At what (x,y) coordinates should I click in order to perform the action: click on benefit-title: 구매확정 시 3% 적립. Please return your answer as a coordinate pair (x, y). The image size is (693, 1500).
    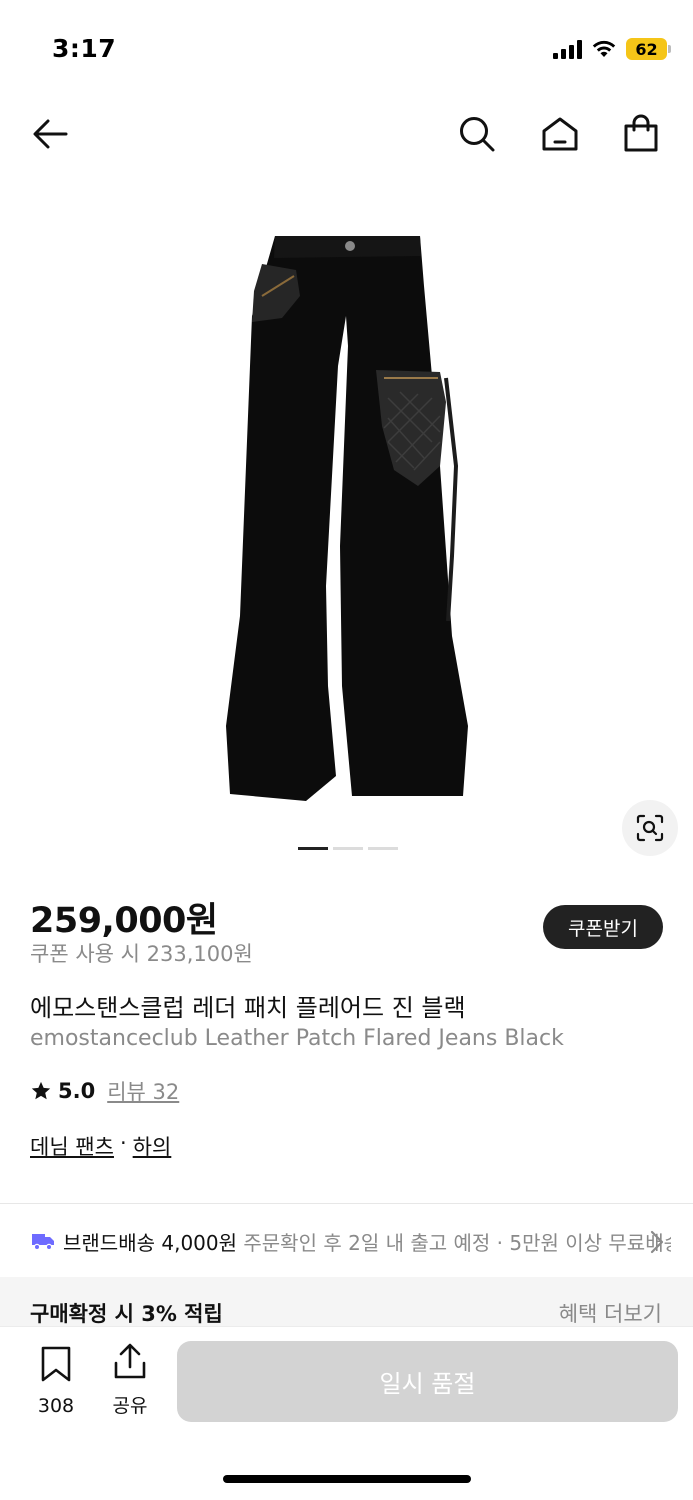
    Looking at the image, I should click on (126, 1314).